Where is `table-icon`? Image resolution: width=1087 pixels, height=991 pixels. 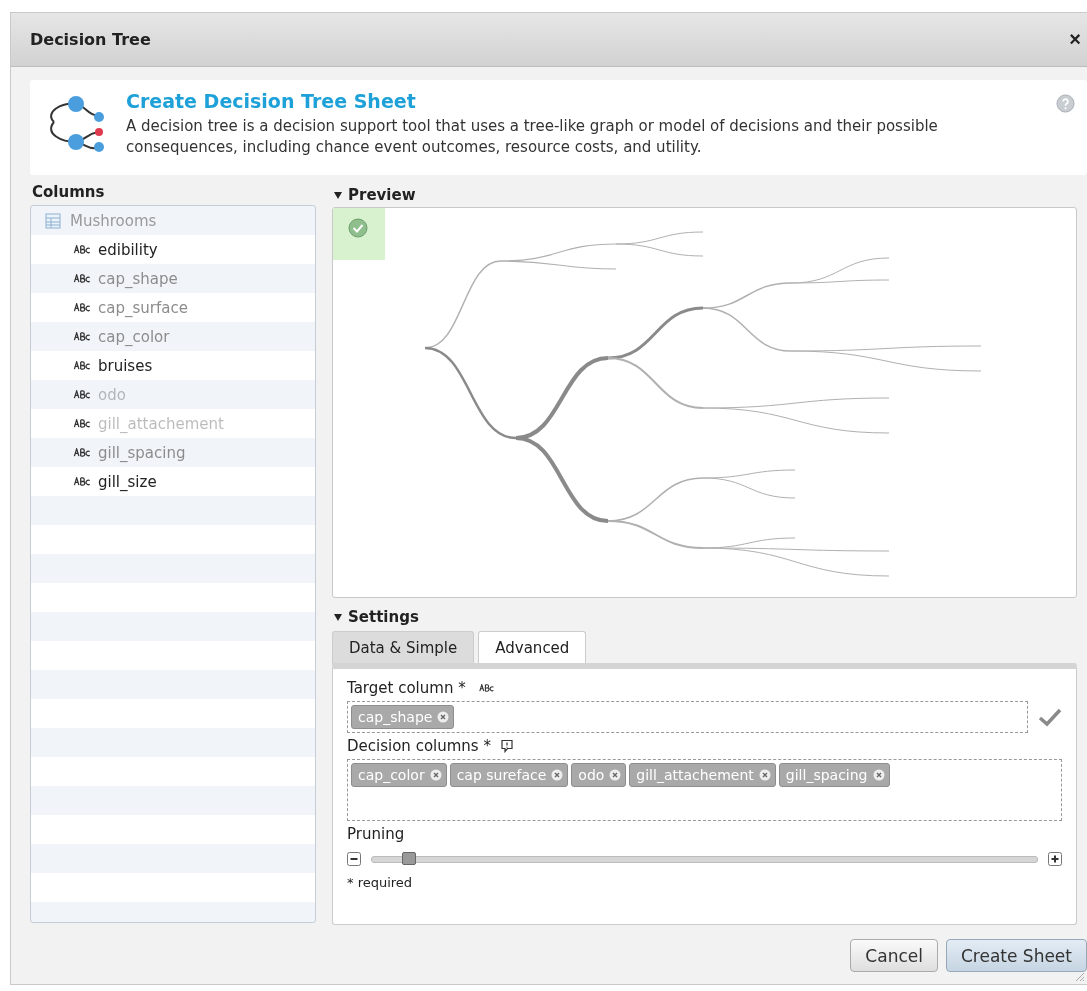 table-icon is located at coordinates (53, 220).